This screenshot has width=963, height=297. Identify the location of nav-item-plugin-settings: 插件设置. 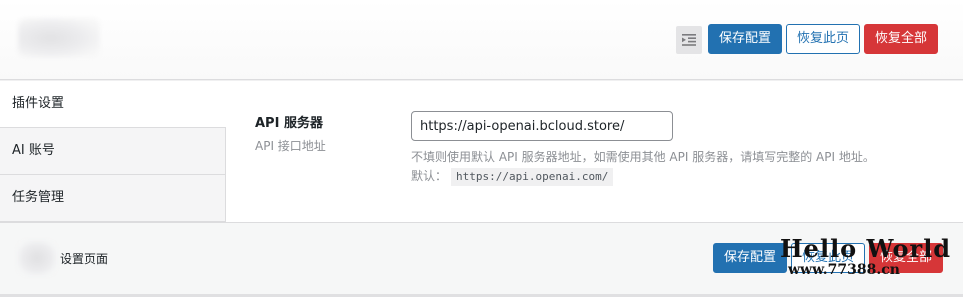
(113, 104).